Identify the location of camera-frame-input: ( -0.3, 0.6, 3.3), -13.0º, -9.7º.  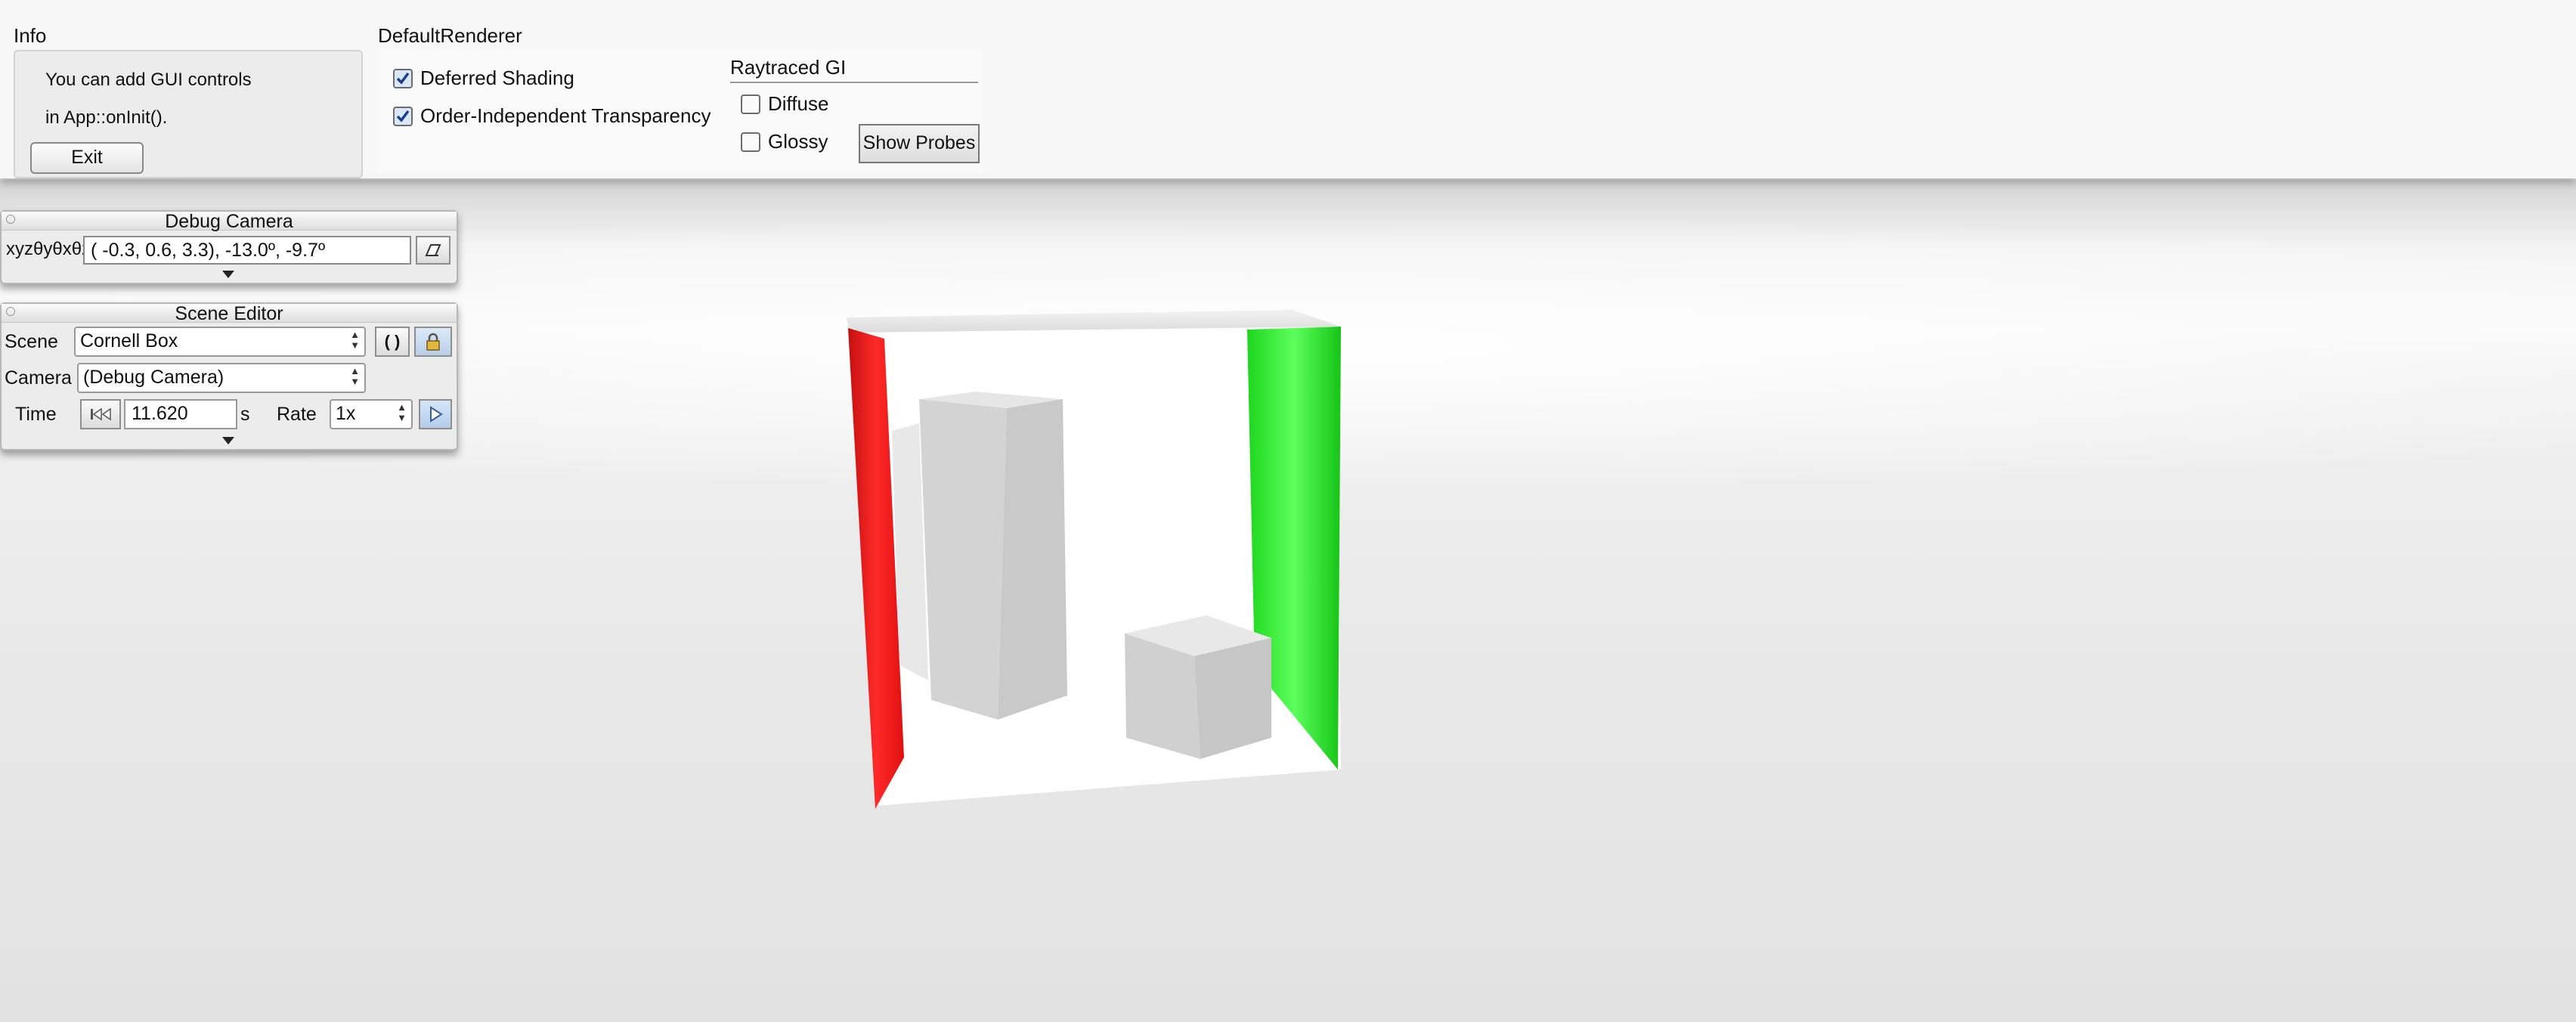
(247, 250).